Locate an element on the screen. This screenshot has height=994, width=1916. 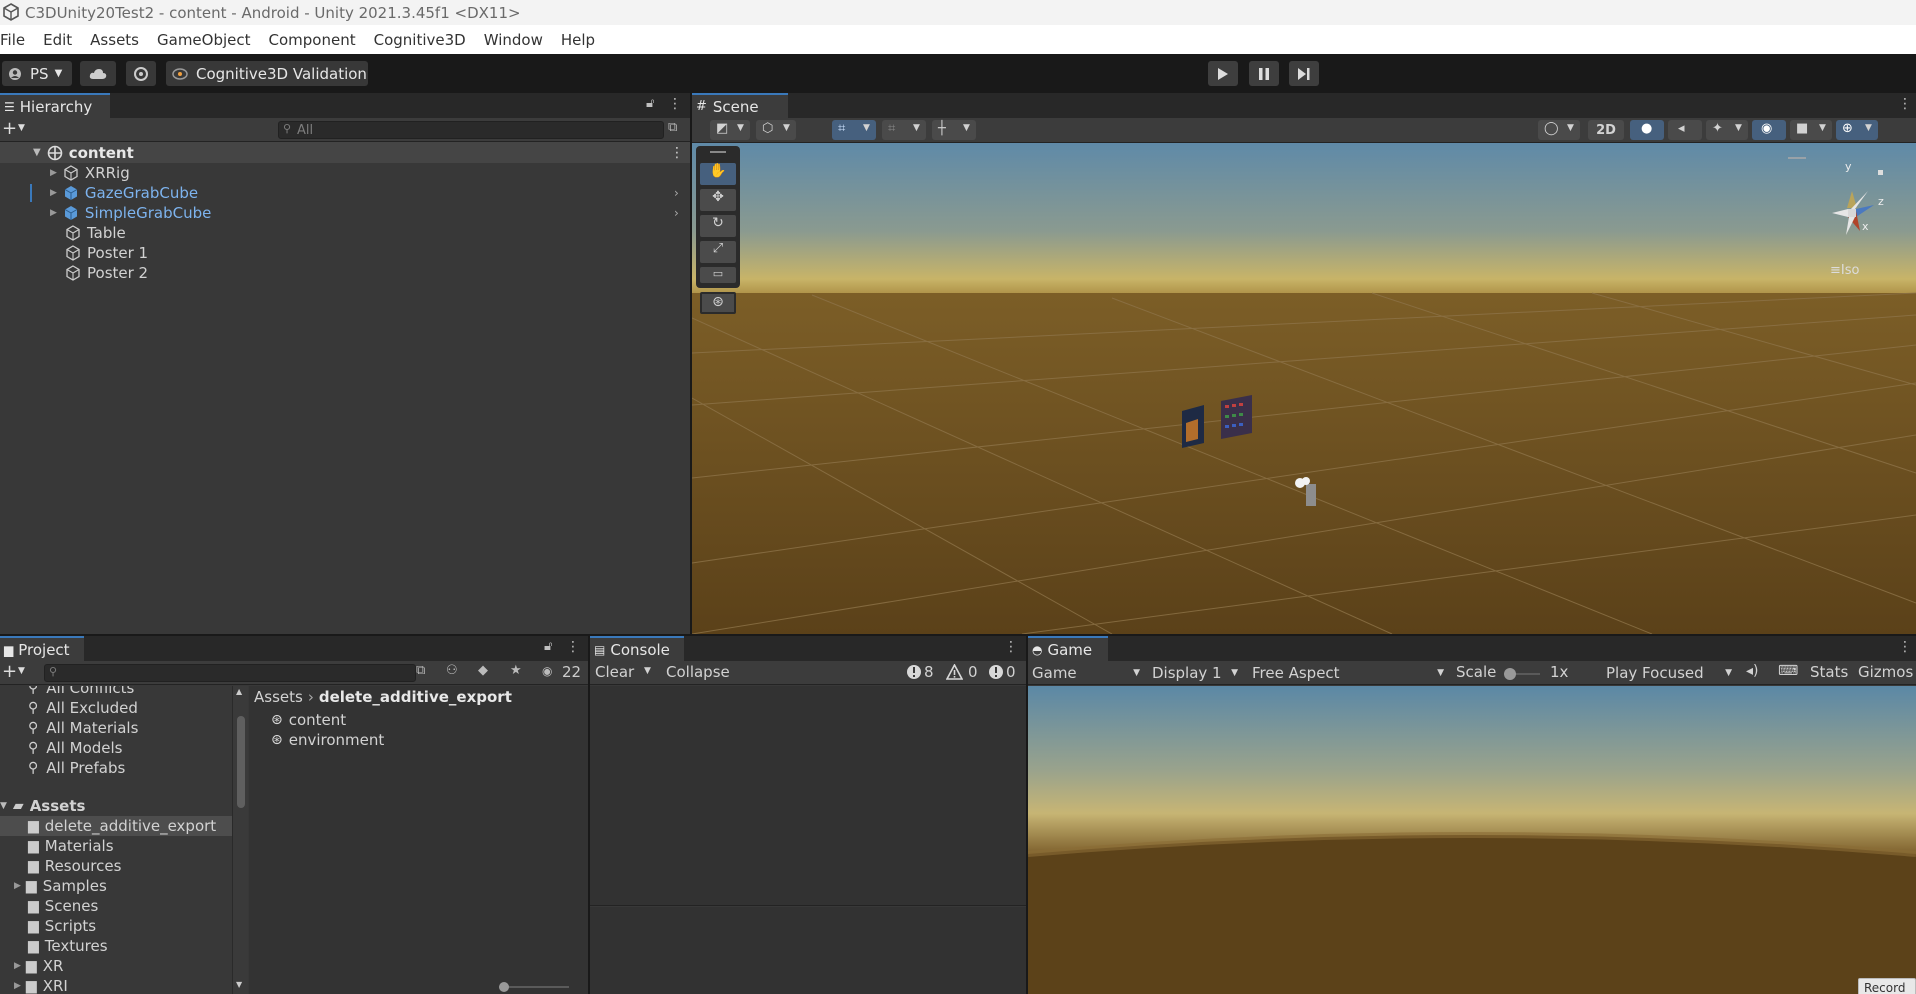
folder-materials: ▆ Materials is located at coordinates (116, 846).